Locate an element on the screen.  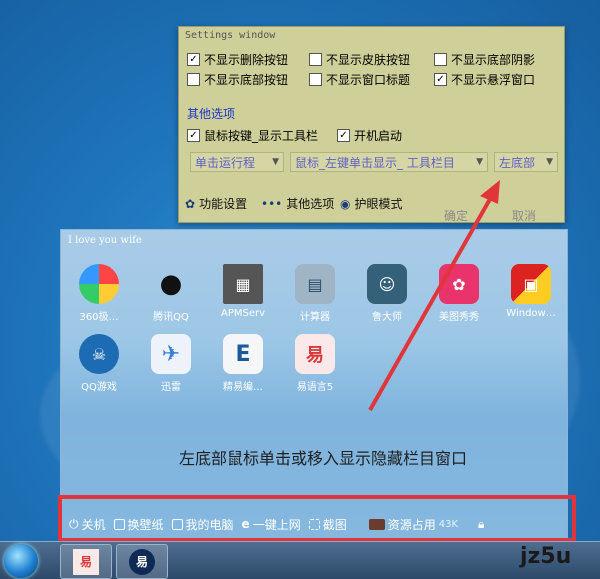
yi-taskbar-icon: 易 is located at coordinates (142, 561).